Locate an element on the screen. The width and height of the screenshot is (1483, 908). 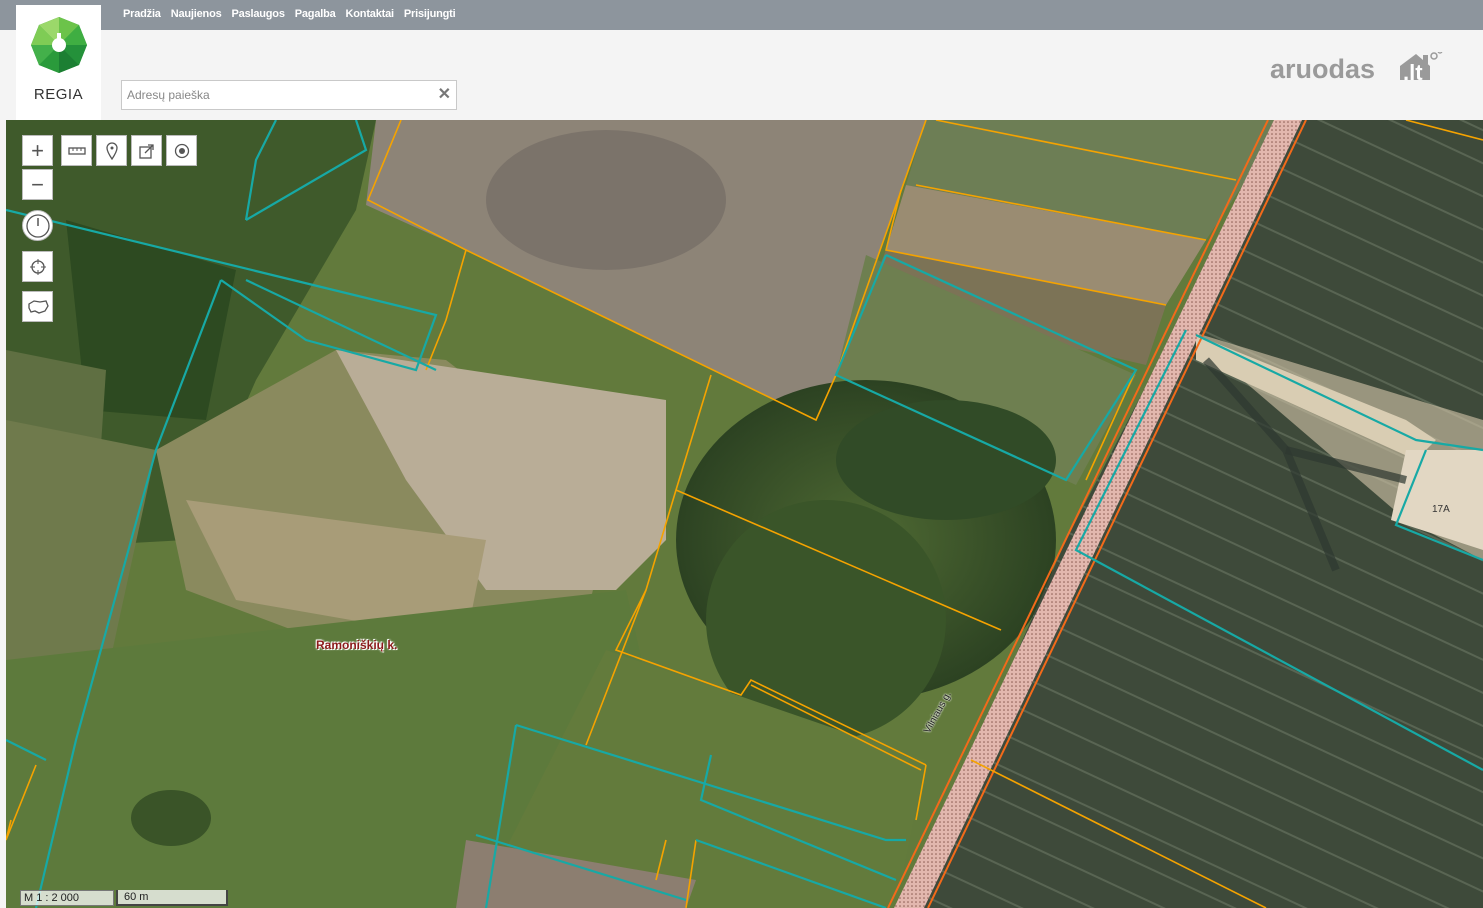
pin-icon is located at coordinates (111, 150).